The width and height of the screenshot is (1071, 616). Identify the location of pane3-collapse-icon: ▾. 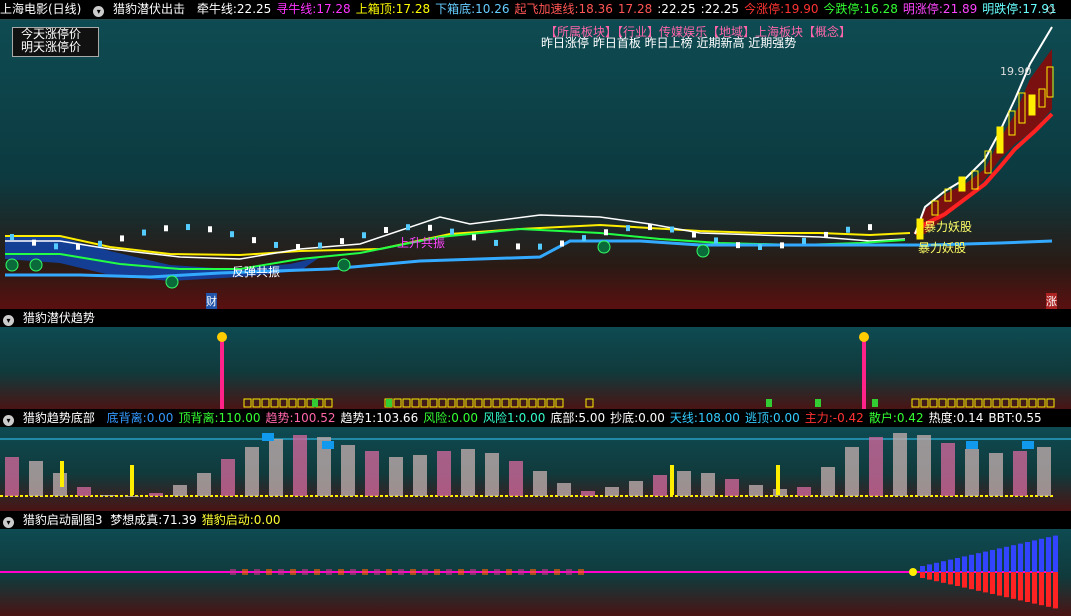
(8, 420).